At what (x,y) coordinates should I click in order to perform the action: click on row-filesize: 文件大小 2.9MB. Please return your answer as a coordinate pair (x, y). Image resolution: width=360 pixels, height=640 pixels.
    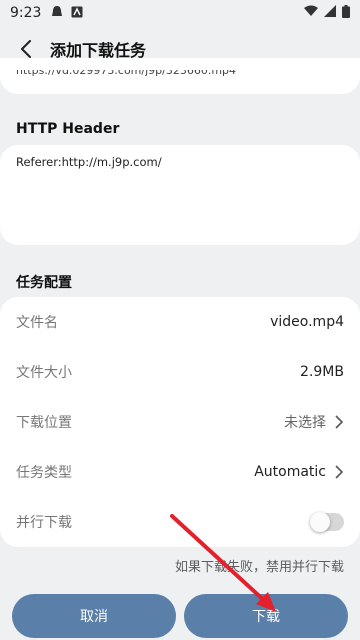
    Looking at the image, I should click on (180, 372).